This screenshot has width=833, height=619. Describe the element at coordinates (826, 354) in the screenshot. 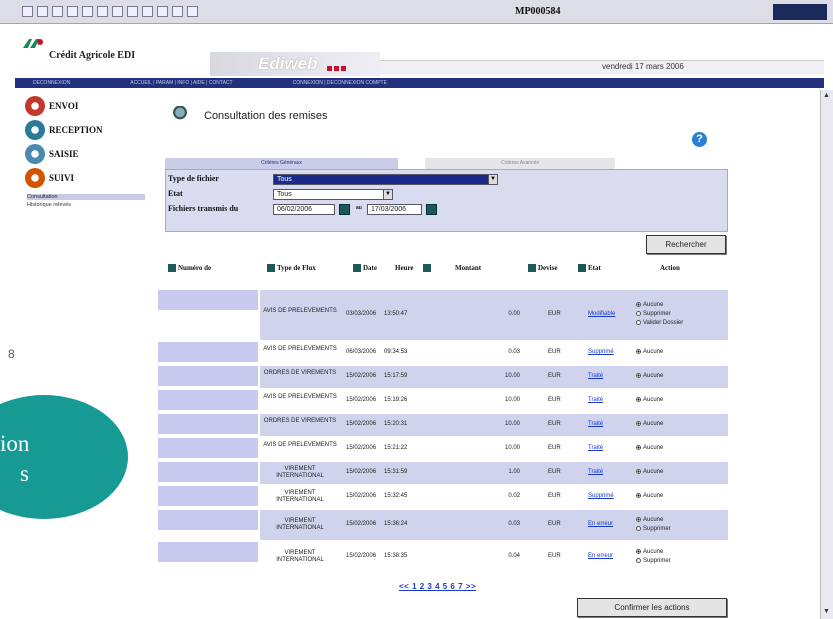

I see `scrollbar: ▲ ▼` at that location.